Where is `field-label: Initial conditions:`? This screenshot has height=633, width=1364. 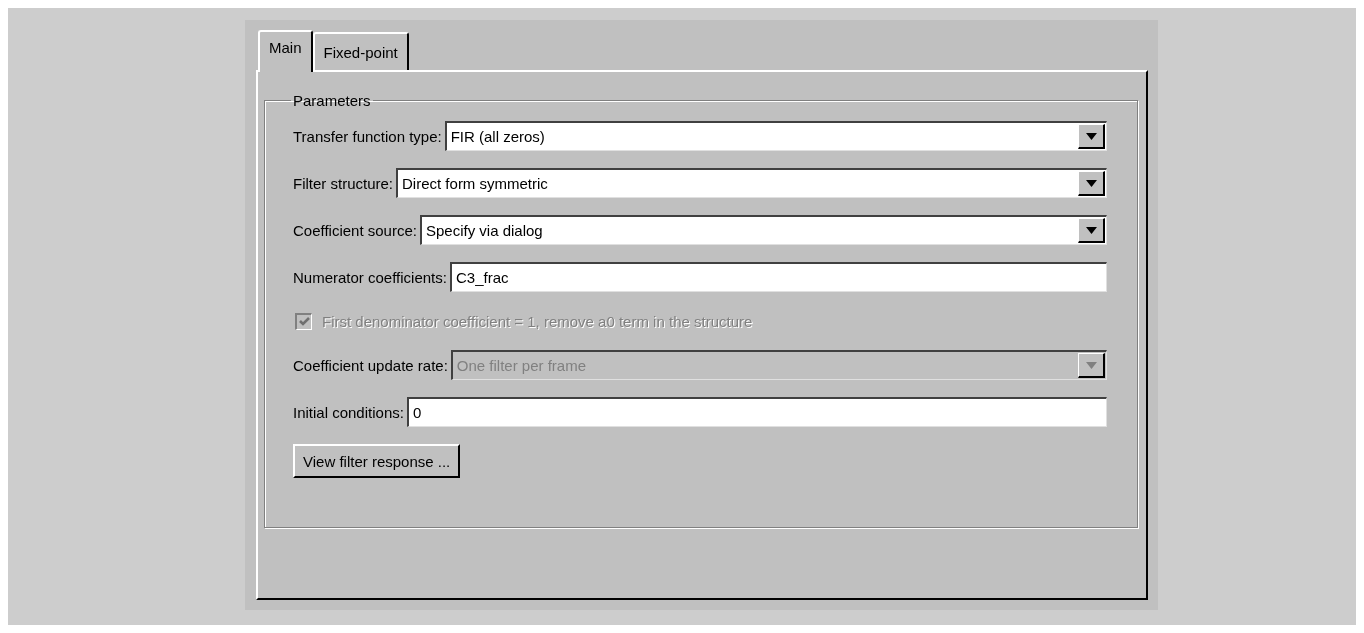 field-label: Initial conditions: is located at coordinates (348, 412).